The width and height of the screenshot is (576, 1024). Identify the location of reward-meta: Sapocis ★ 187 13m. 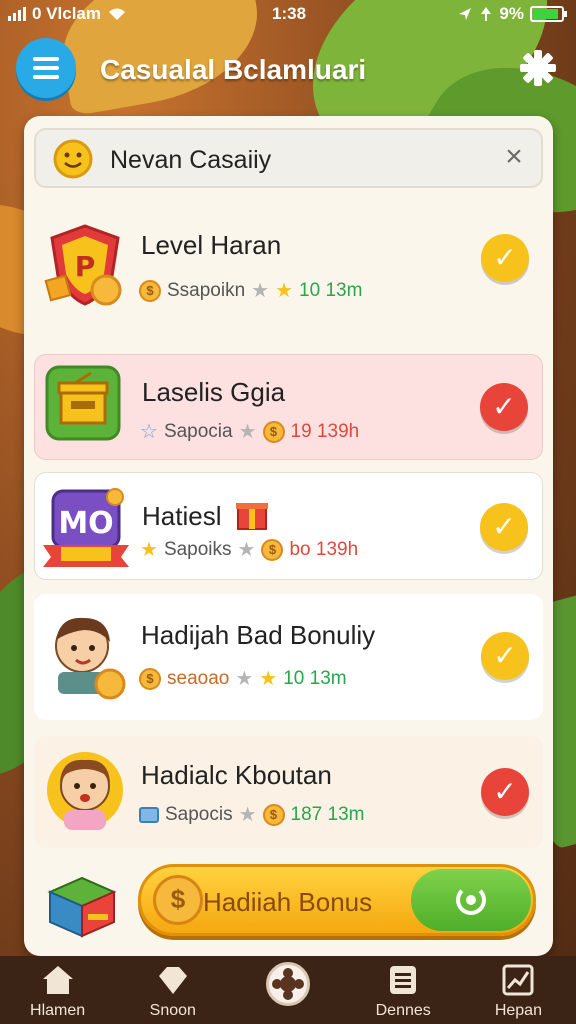
(252, 814).